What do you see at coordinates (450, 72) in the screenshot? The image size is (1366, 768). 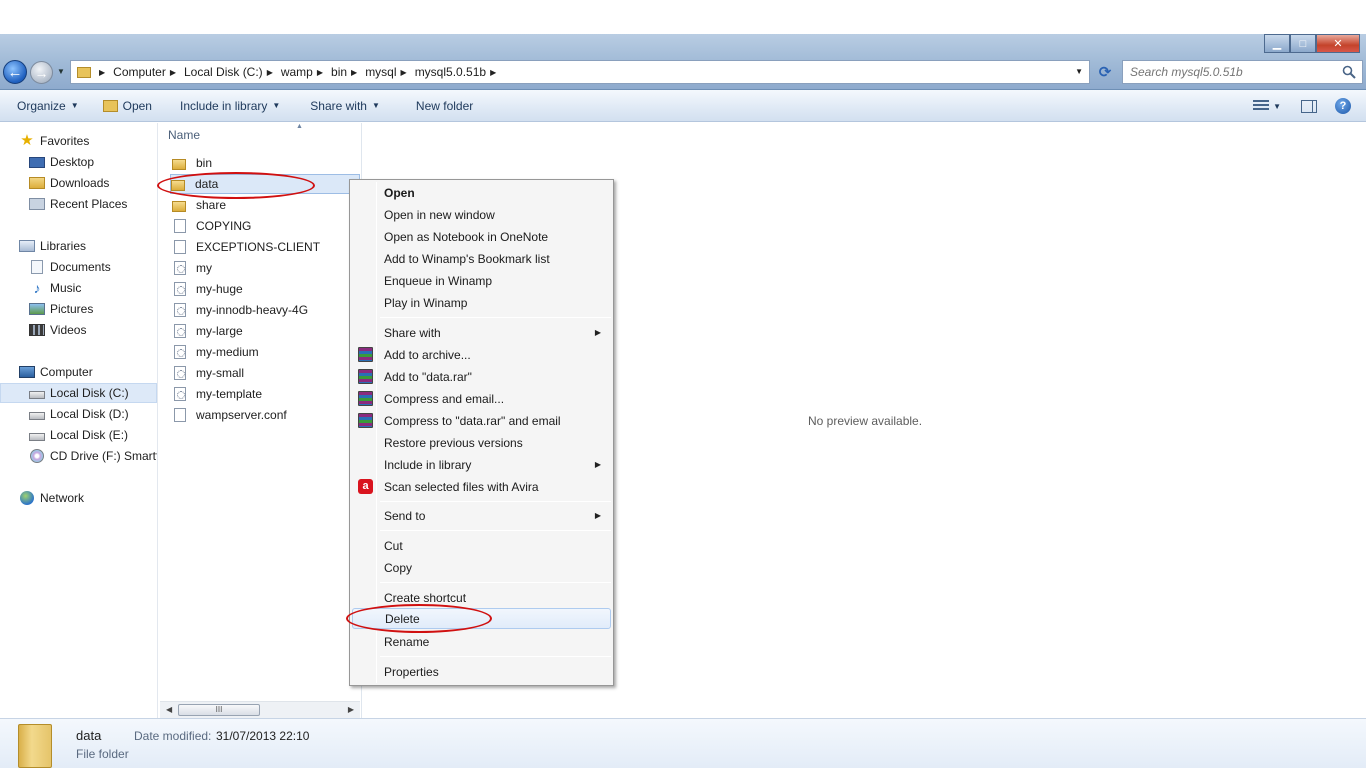 I see `breadcrumb-mysql5051b: mysql5.0.51b` at bounding box center [450, 72].